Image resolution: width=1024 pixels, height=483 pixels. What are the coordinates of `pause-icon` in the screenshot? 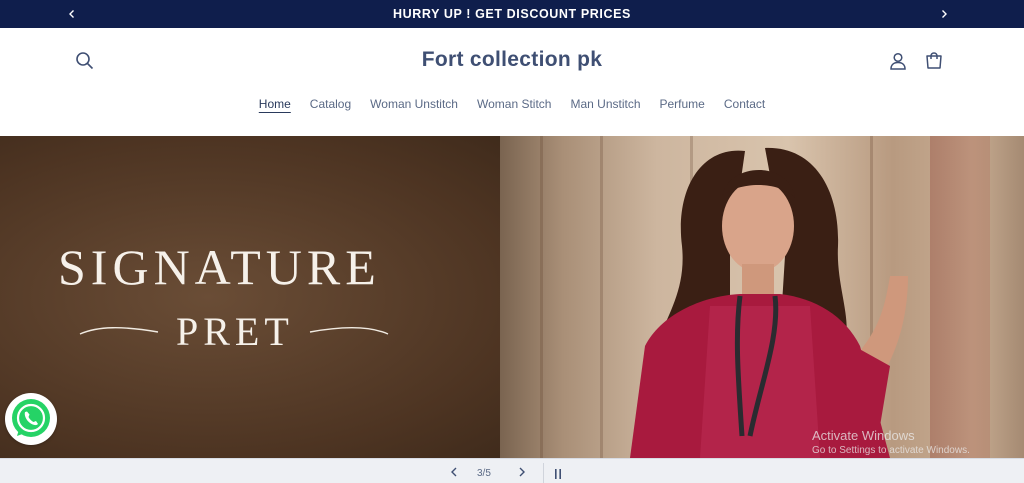 It's located at (558, 474).